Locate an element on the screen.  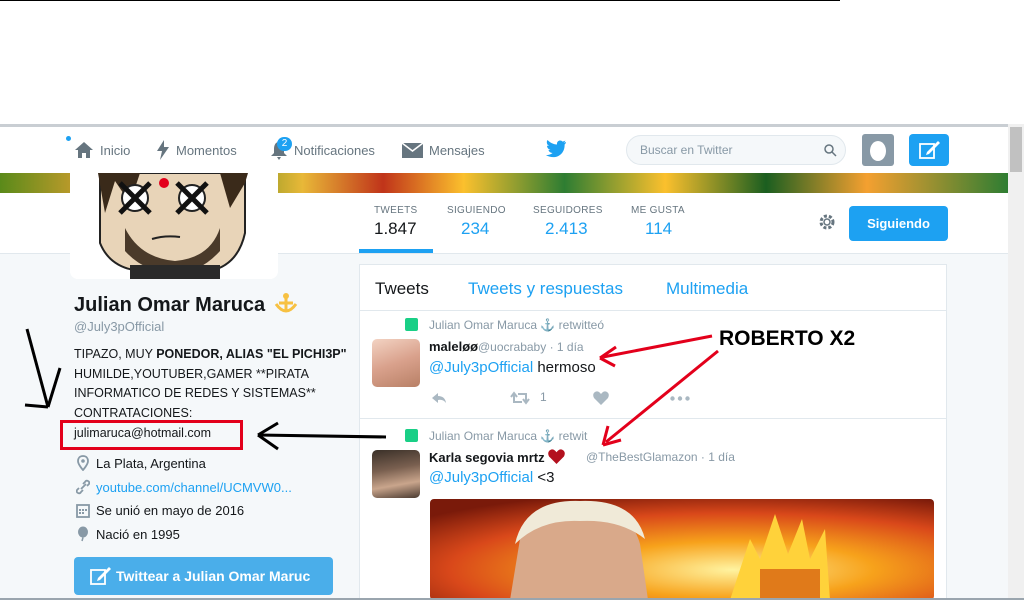
retweet-icon is located at coordinates (520, 398).